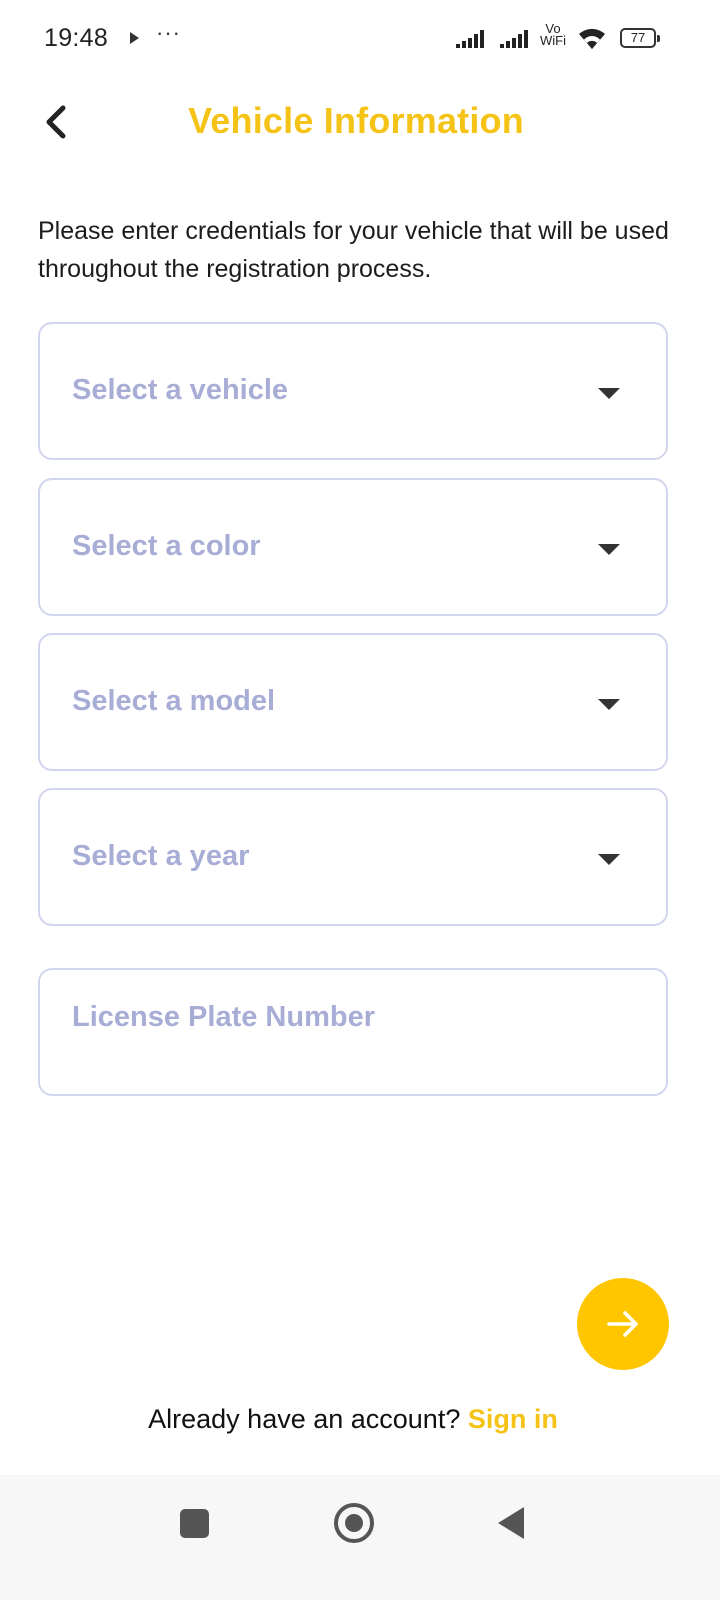 The height and width of the screenshot is (1600, 720). What do you see at coordinates (353, 547) in the screenshot?
I see `color-select: Select a color` at bounding box center [353, 547].